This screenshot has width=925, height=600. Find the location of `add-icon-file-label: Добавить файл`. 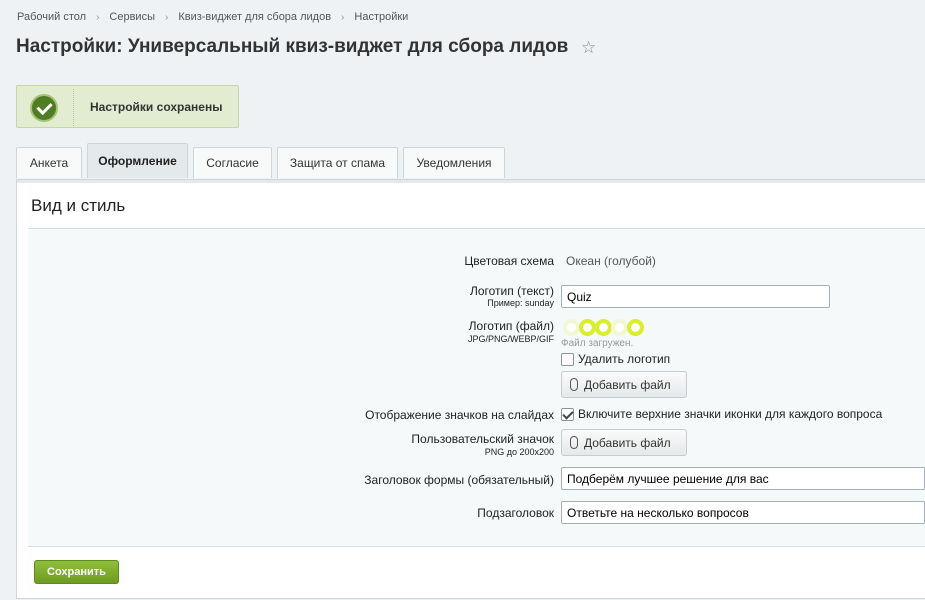

add-icon-file-label: Добавить файл is located at coordinates (627, 442).